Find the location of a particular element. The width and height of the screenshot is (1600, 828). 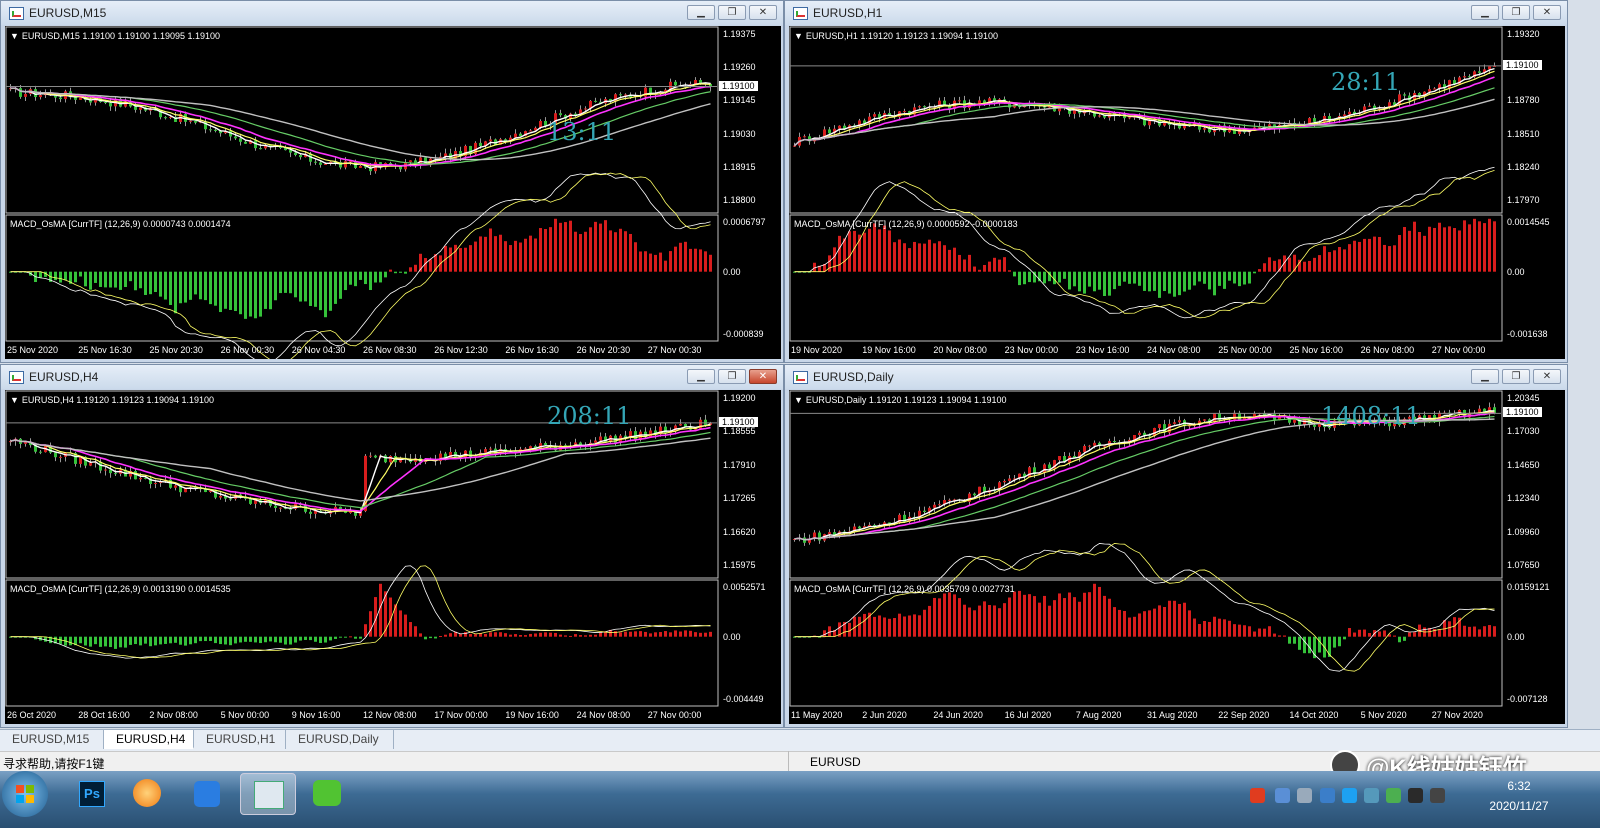

time-axis-label: 25 Nov 16:30 is located at coordinates (105, 350).